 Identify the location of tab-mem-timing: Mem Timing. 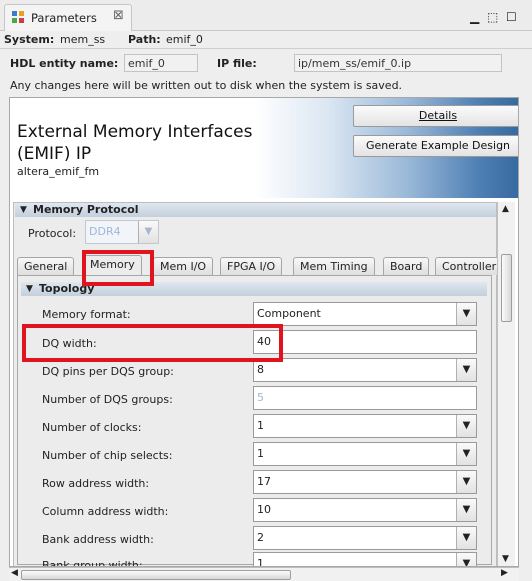
(334, 266).